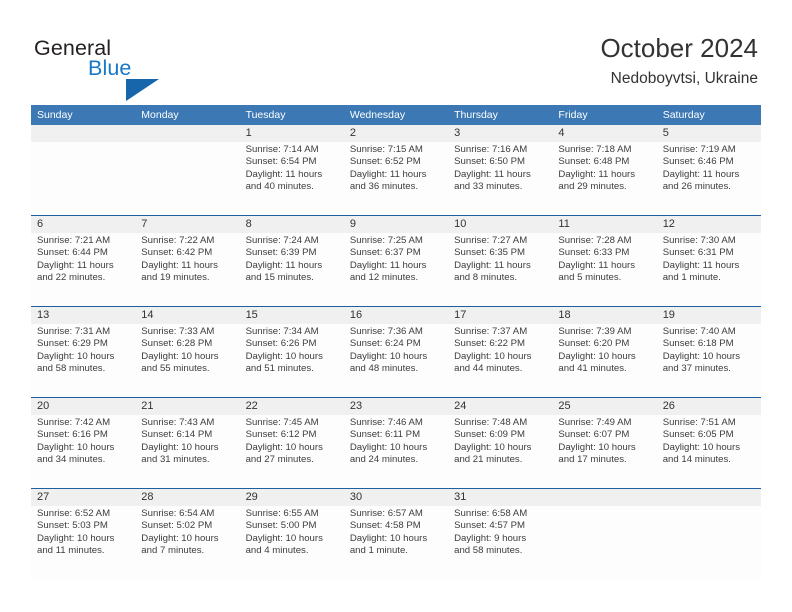 This screenshot has width=792, height=612. I want to click on day-number: 8, so click(292, 224).